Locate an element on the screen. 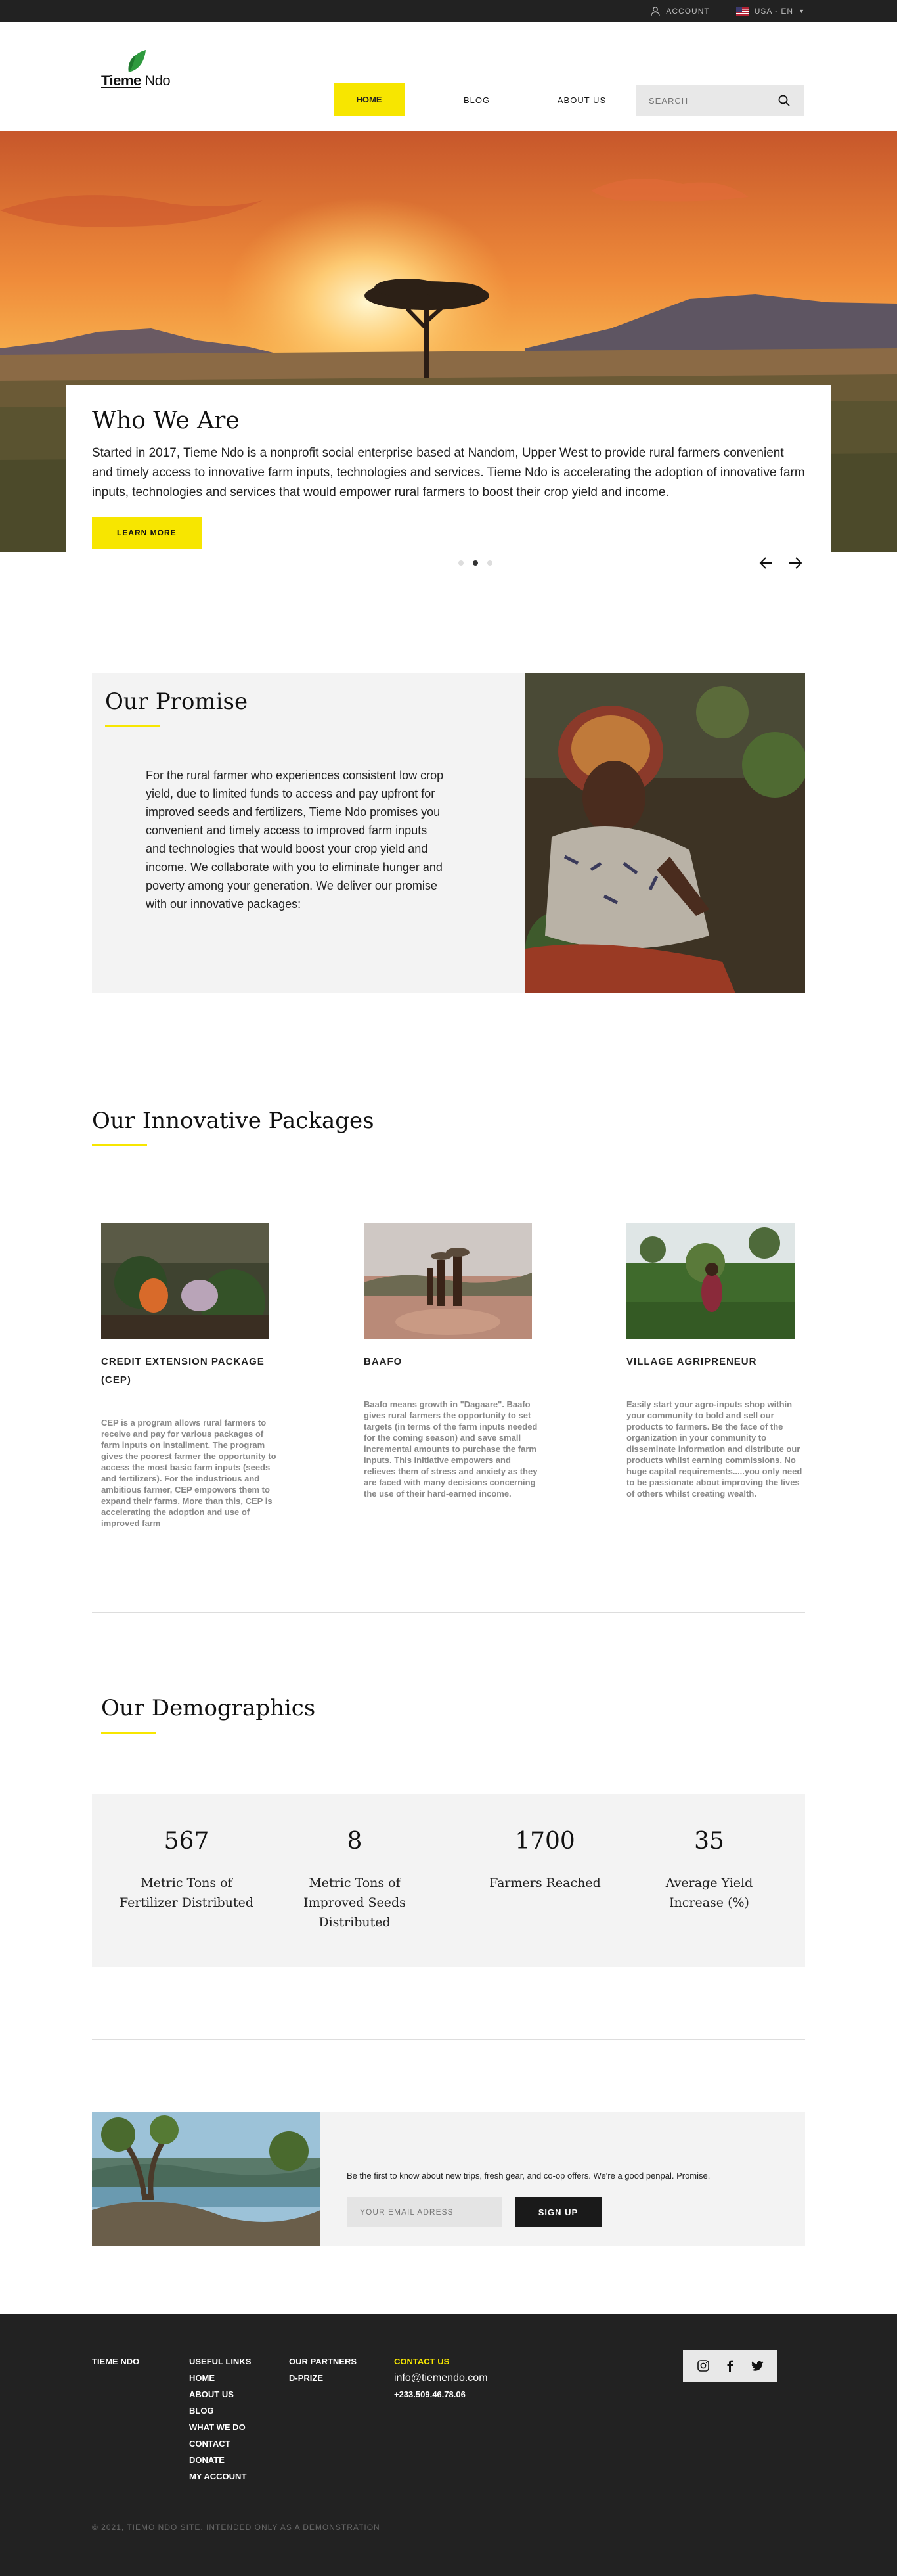 The width and height of the screenshot is (897, 2576). instagram-icon is located at coordinates (703, 2365).